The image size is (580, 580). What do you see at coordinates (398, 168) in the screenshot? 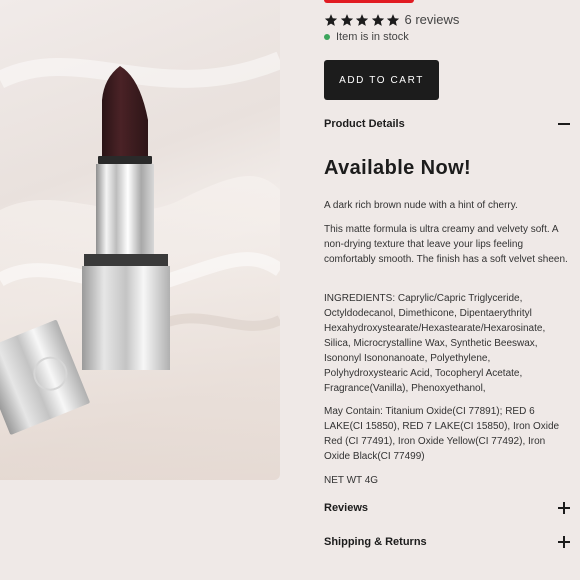
I see `available-now-heading: Available Now!` at bounding box center [398, 168].